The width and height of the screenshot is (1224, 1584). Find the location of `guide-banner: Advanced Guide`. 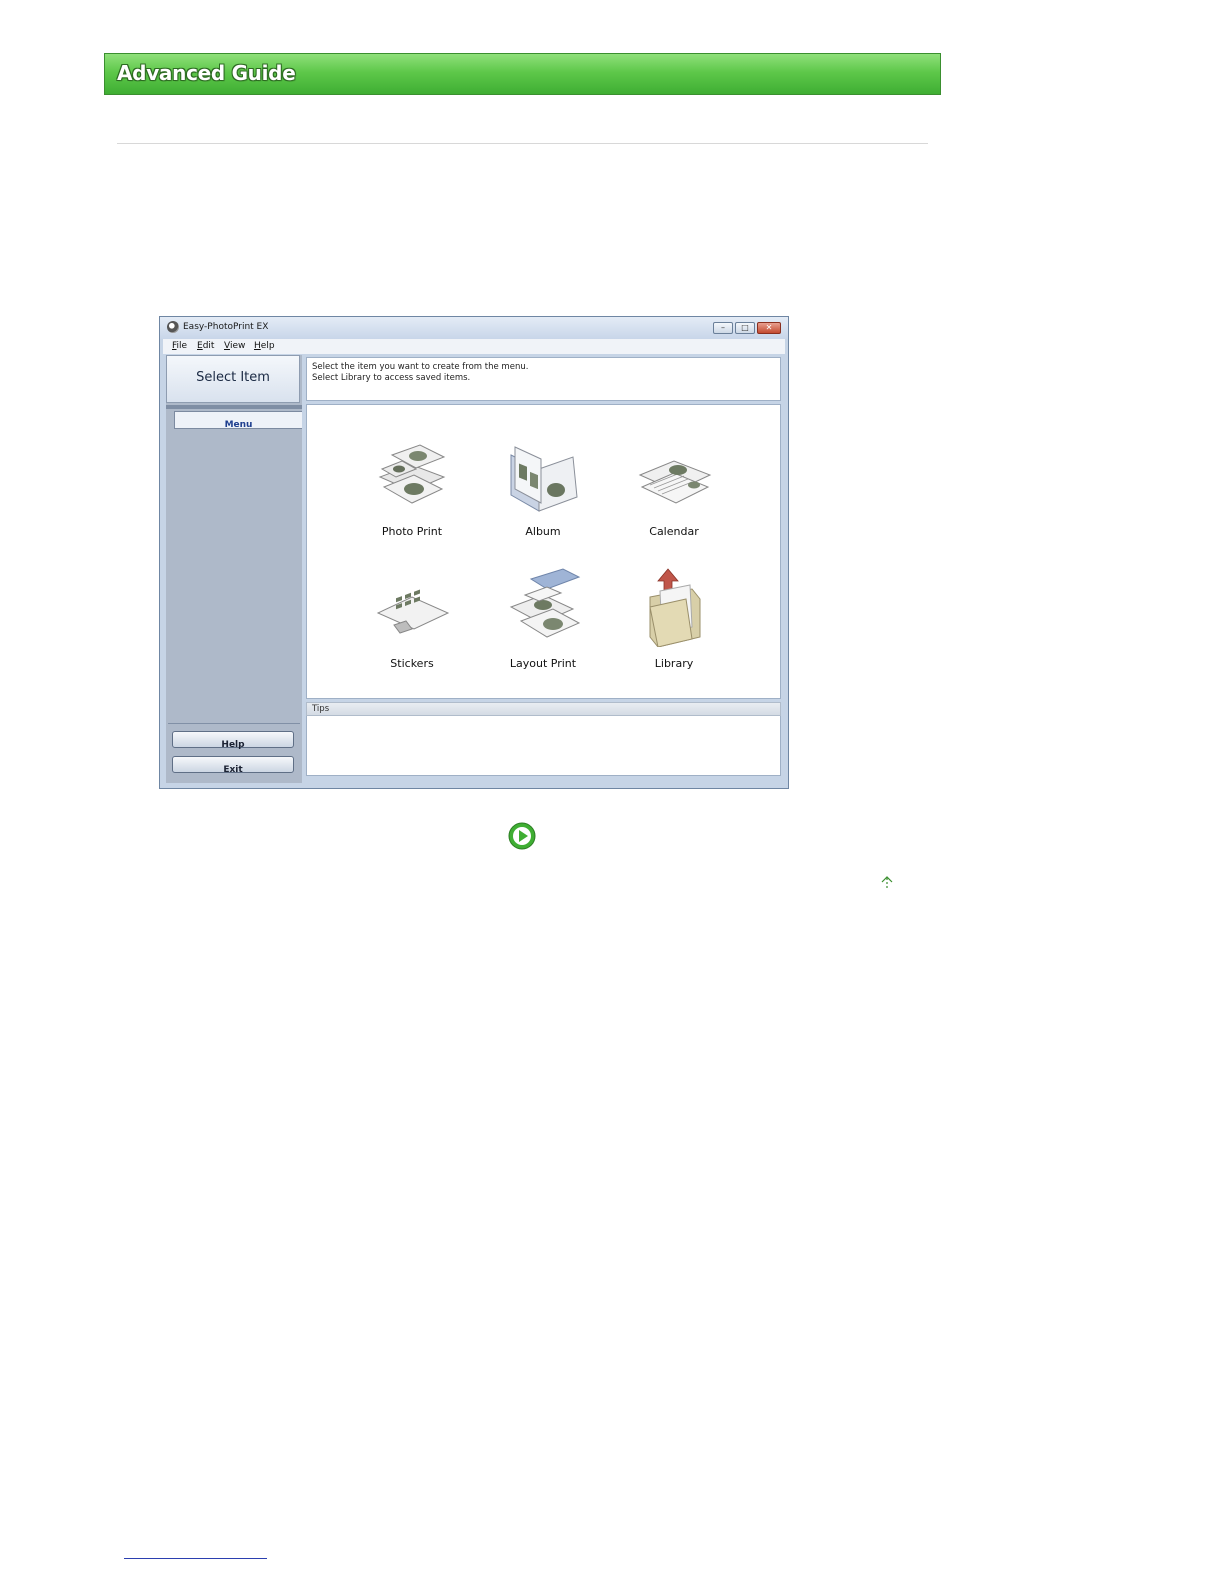

guide-banner: Advanced Guide is located at coordinates (522, 74).